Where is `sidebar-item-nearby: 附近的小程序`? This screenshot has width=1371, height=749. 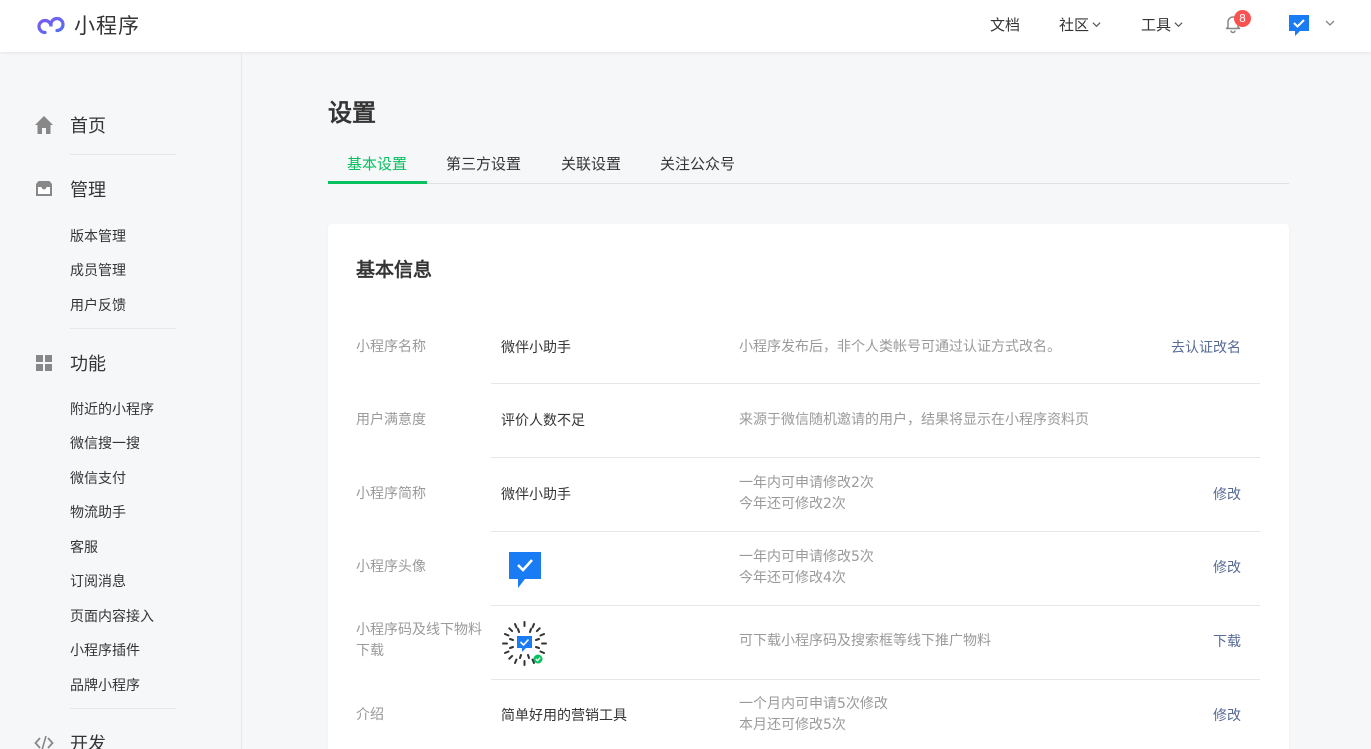
sidebar-item-nearby: 附近的小程序 is located at coordinates (112, 409).